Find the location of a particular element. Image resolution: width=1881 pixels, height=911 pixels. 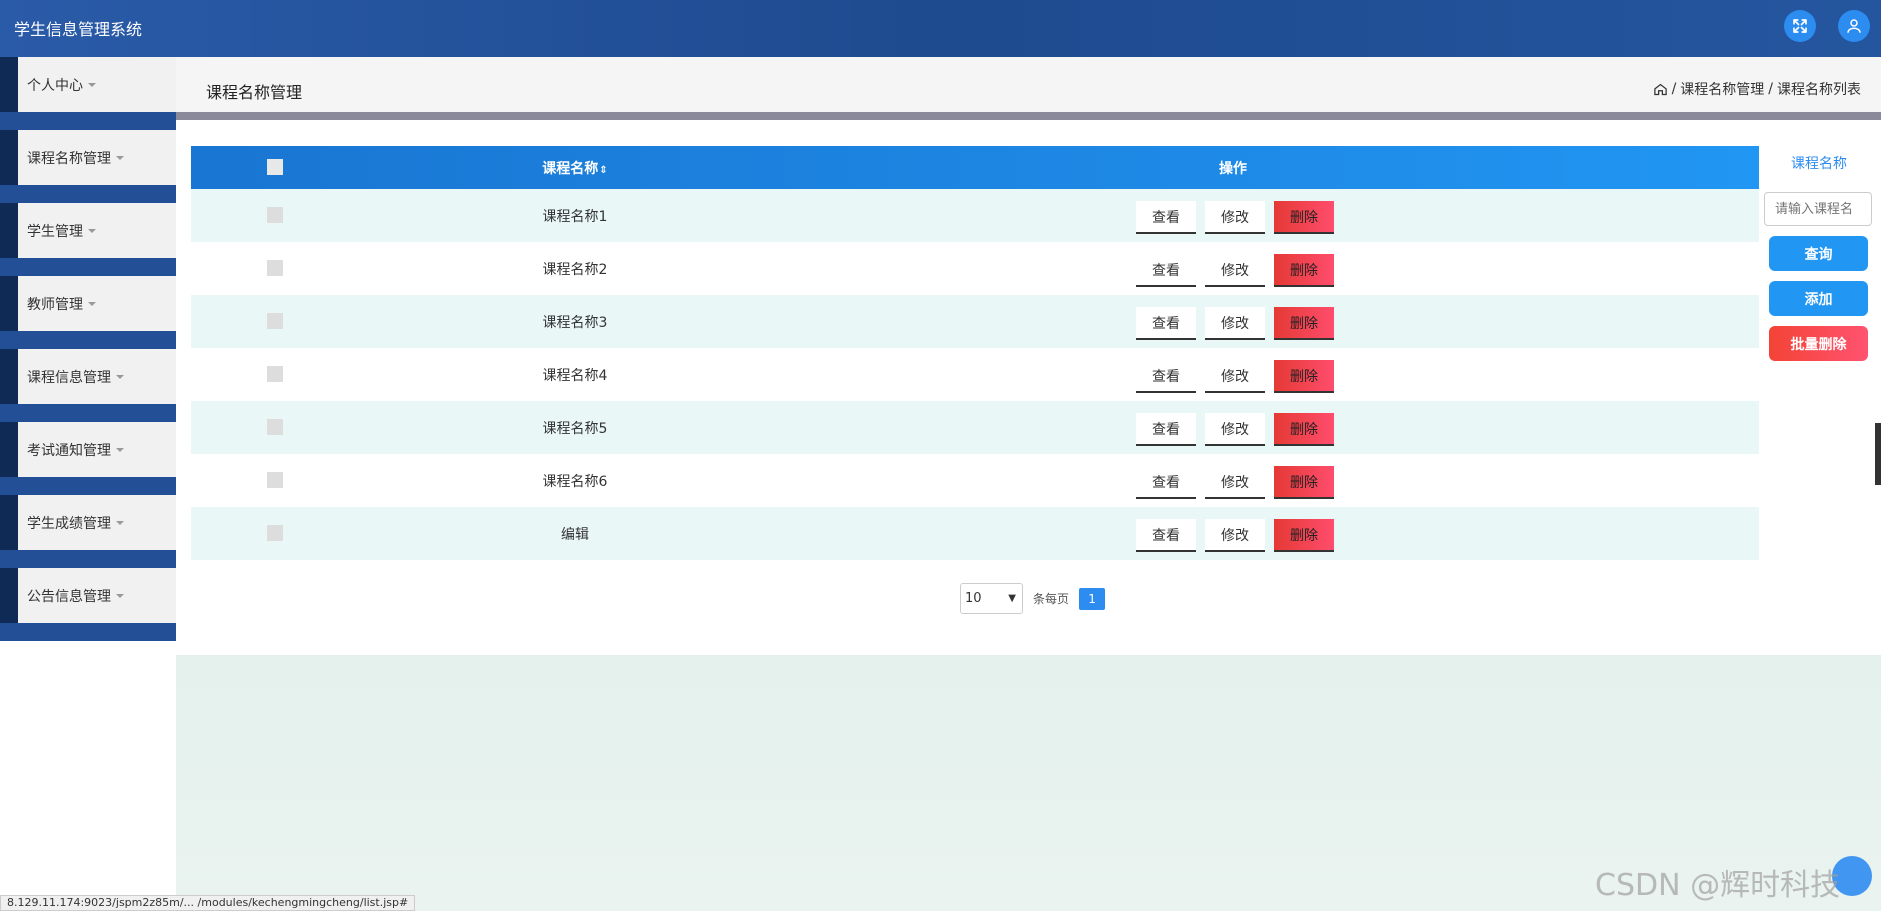

chevron-down-icon: ▼ is located at coordinates (1012, 598).